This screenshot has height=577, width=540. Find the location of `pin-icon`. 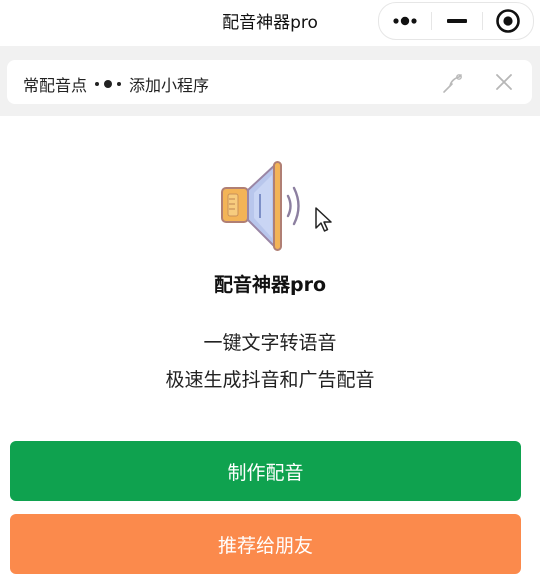

pin-icon is located at coordinates (452, 83).